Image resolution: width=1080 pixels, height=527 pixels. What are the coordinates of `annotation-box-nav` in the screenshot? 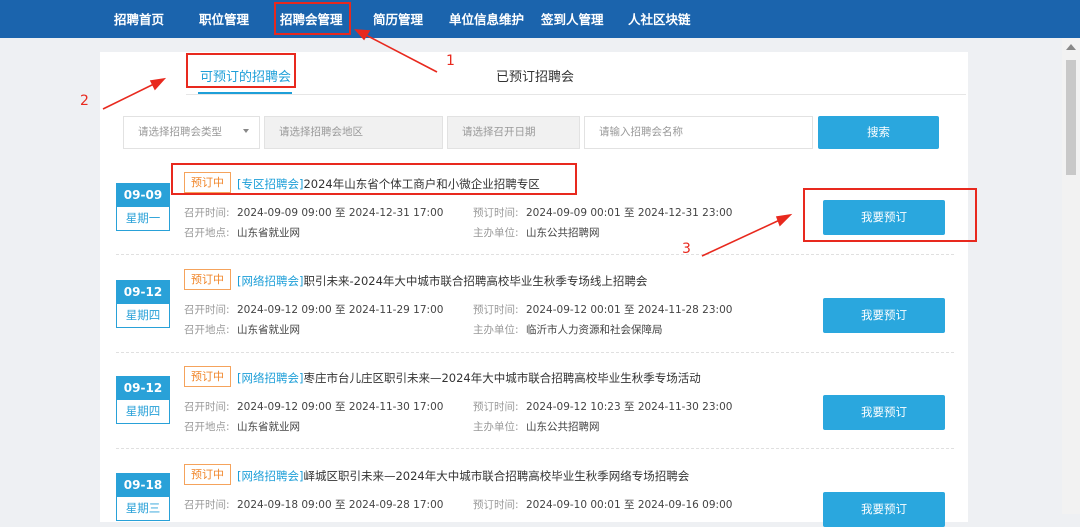 It's located at (312, 18).